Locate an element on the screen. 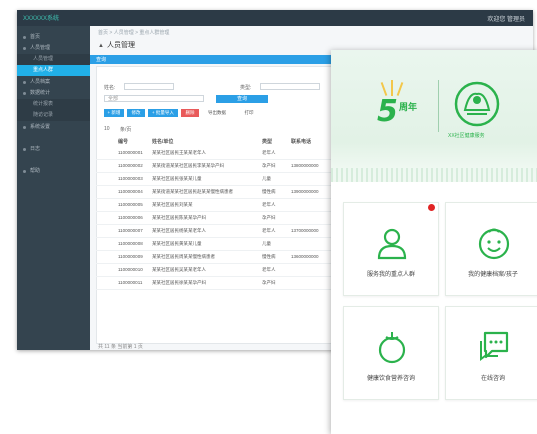 The image size is (537, 434). type-filter-select is located at coordinates (290, 86).